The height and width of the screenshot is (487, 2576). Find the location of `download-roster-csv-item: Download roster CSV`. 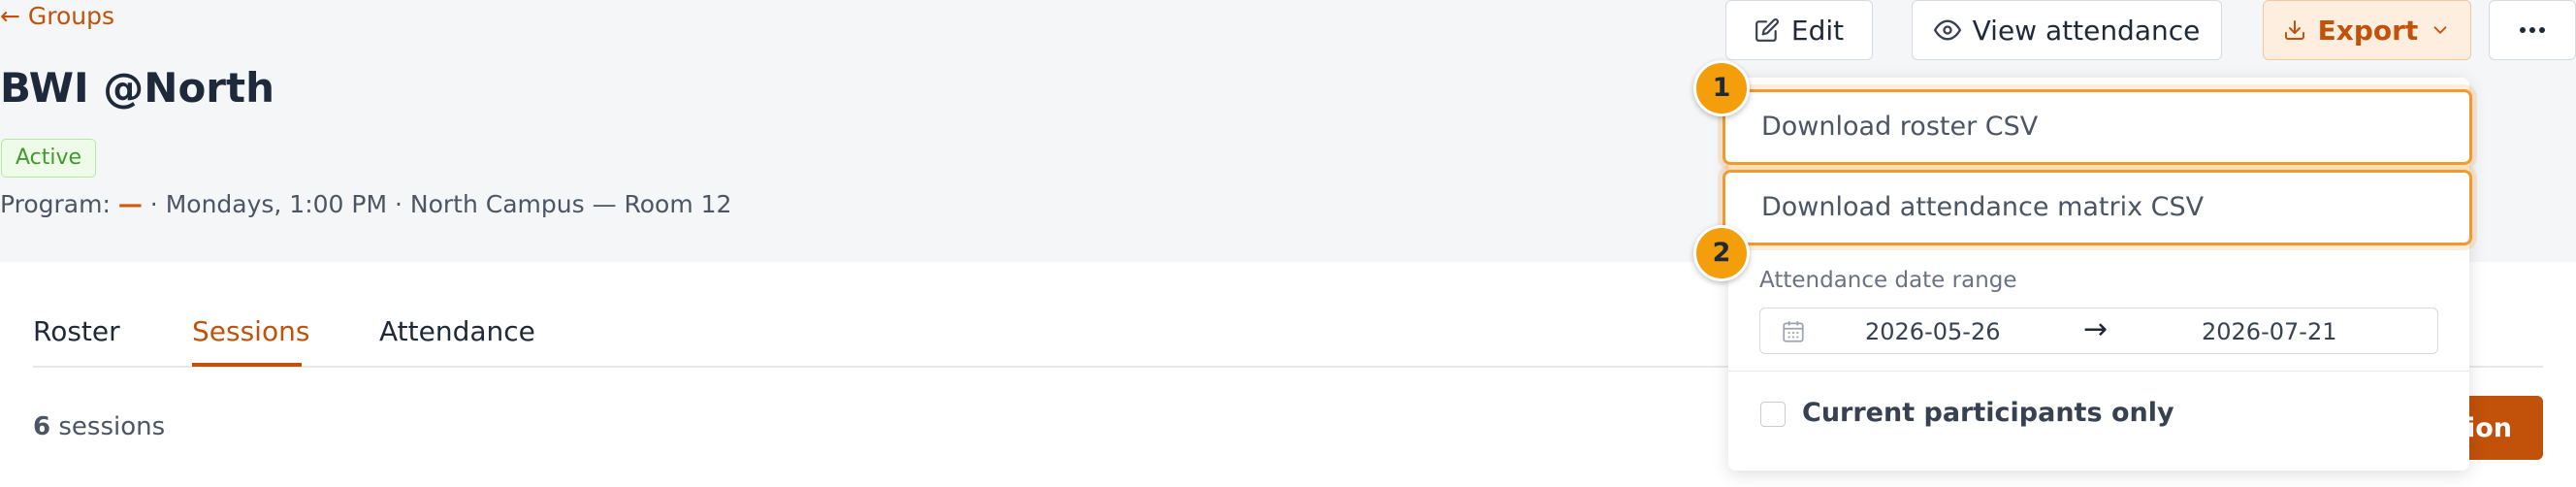

download-roster-csv-item: Download roster CSV is located at coordinates (2097, 127).